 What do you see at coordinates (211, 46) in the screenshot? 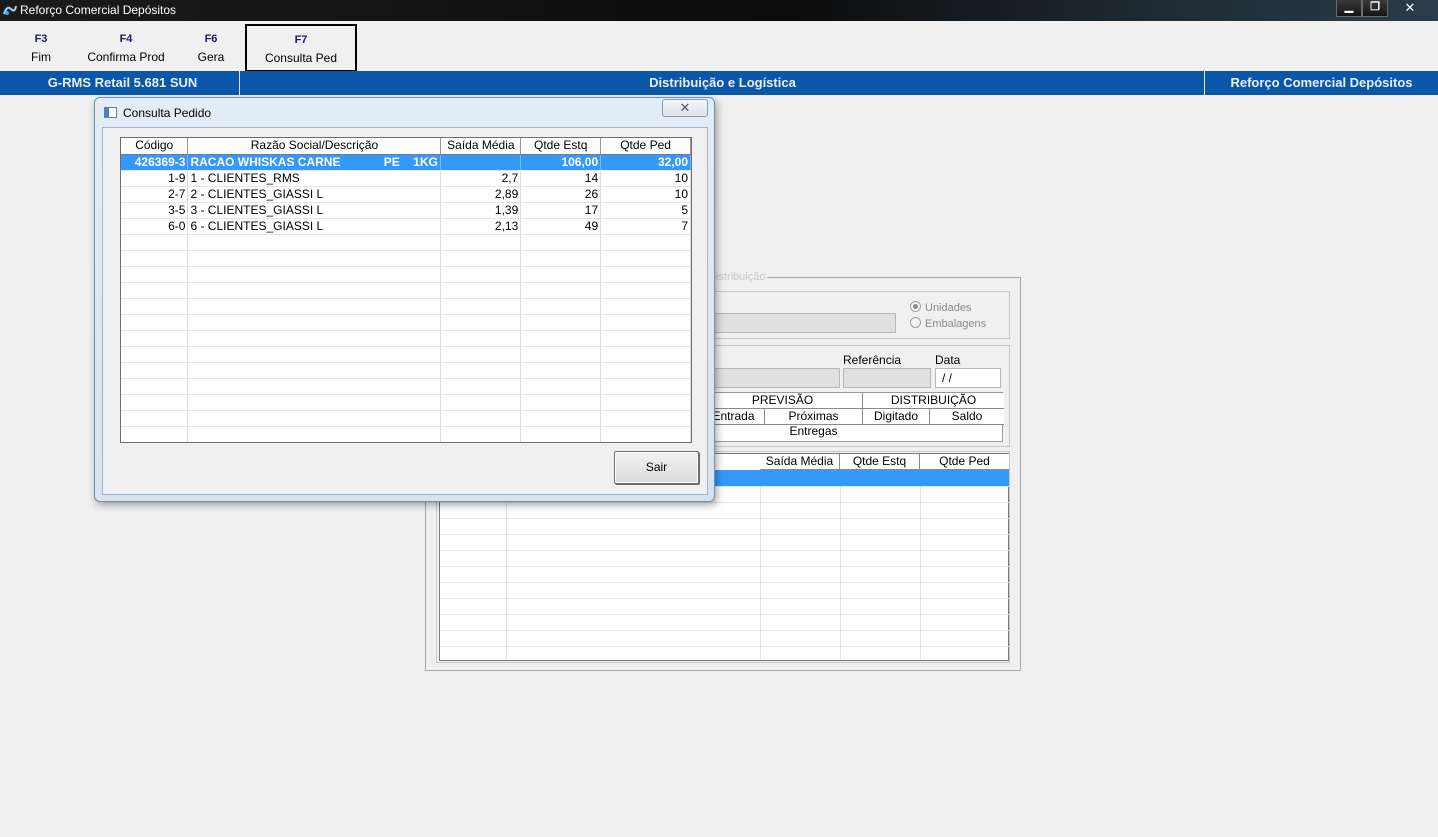
I see `f6-gera-button: F6 Gera` at bounding box center [211, 46].